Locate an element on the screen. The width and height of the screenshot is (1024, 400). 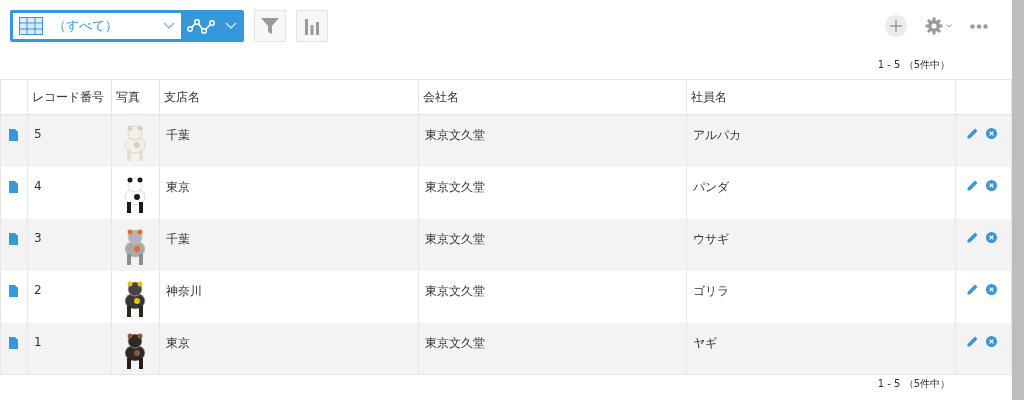
table-cell: ウサギ is located at coordinates (821, 244).